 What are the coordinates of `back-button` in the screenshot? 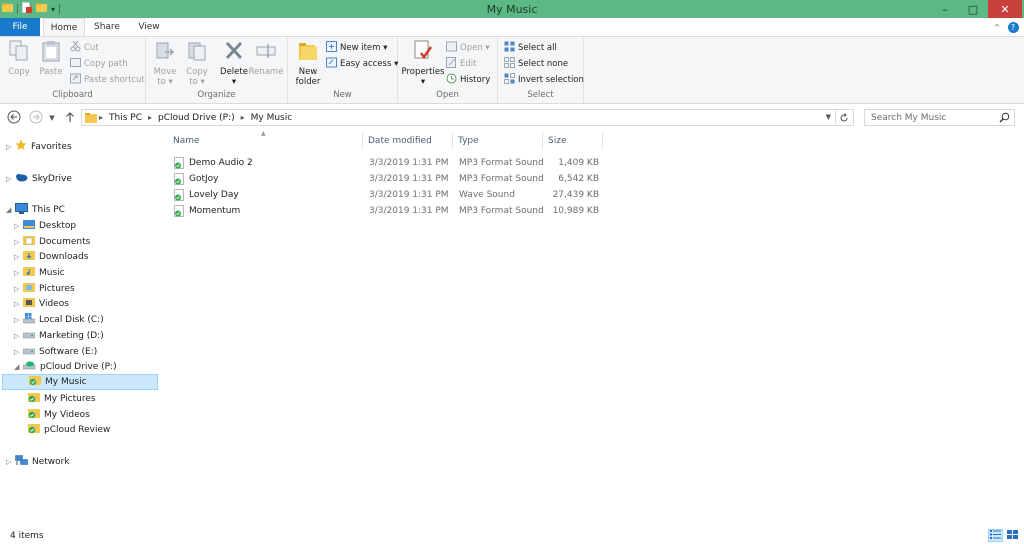 It's located at (14, 118).